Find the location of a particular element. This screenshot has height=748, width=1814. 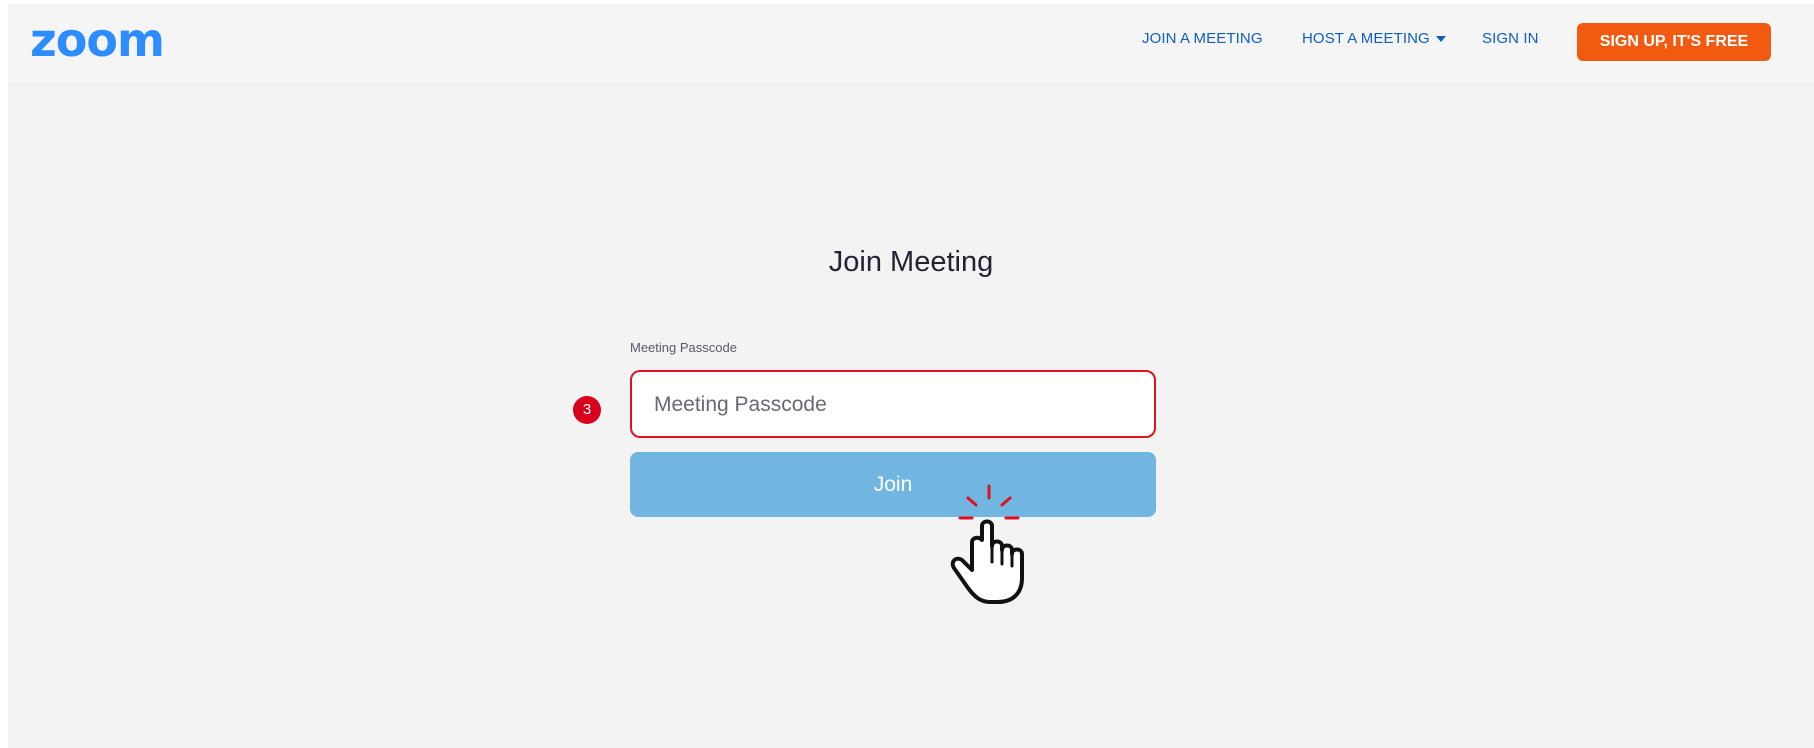

pointer-hand-icon is located at coordinates (987, 544).